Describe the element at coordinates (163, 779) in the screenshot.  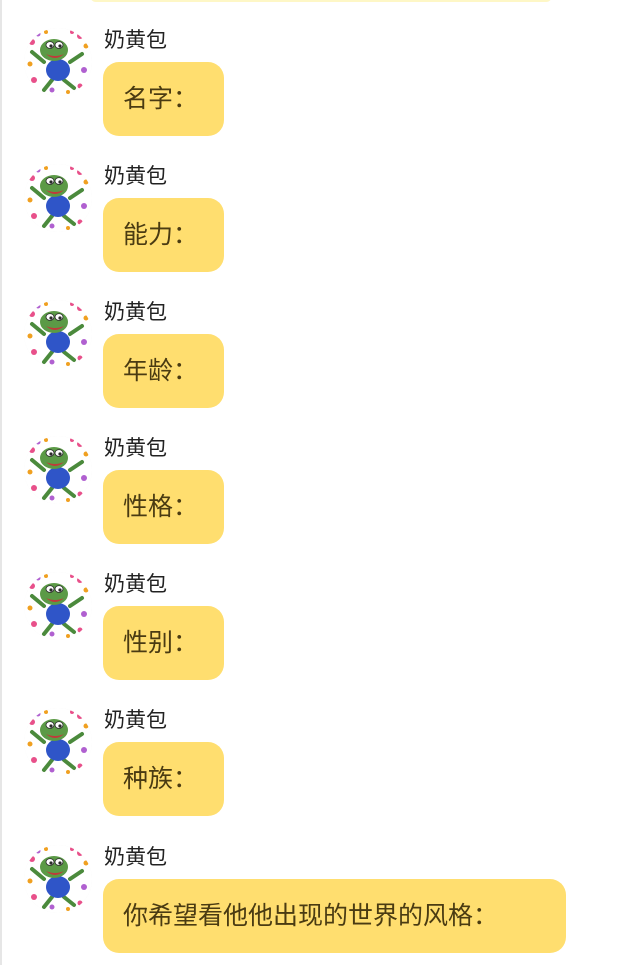
I see `message-bubble: 种族：` at that location.